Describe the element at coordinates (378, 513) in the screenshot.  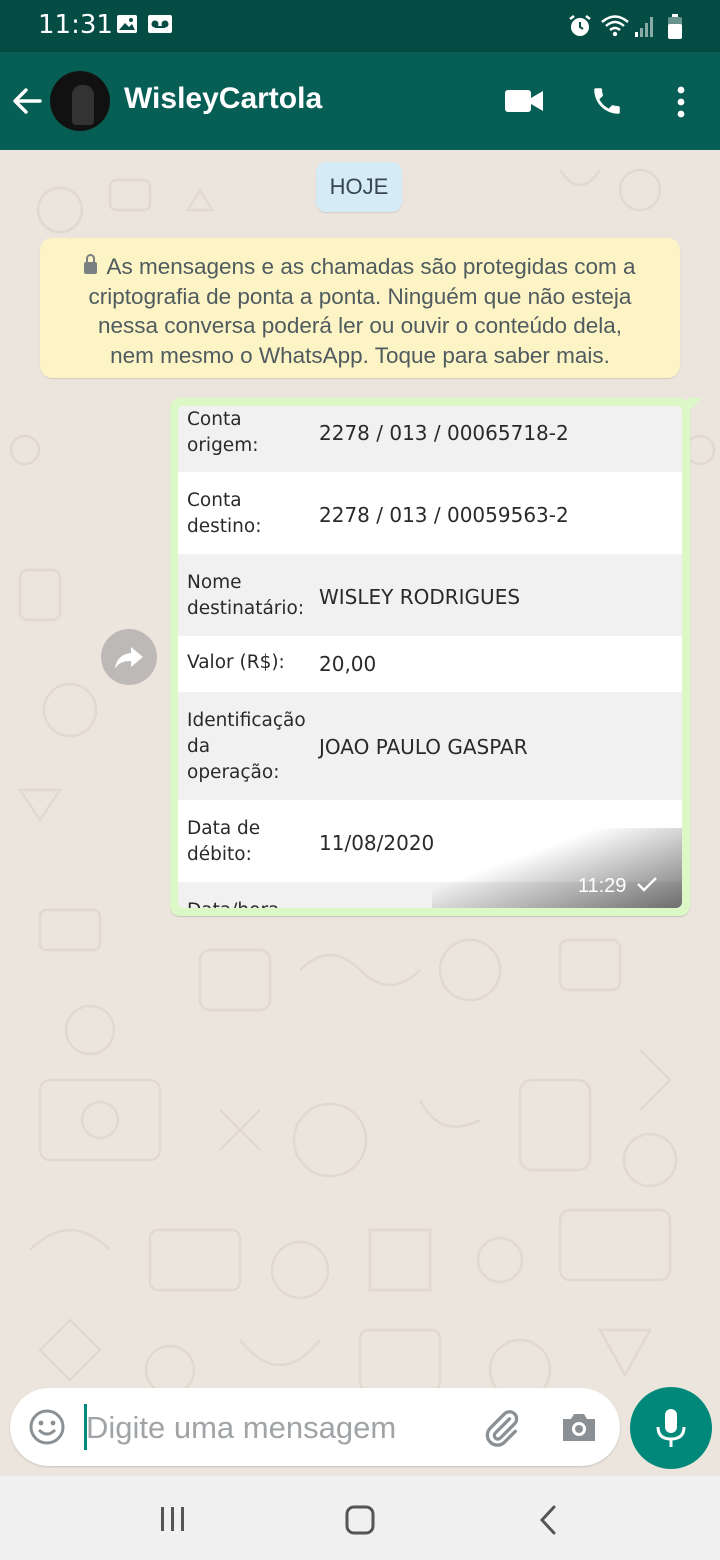
I see `receipt-row: Conta destino: 2278 / 013 / 00059563-2` at that location.